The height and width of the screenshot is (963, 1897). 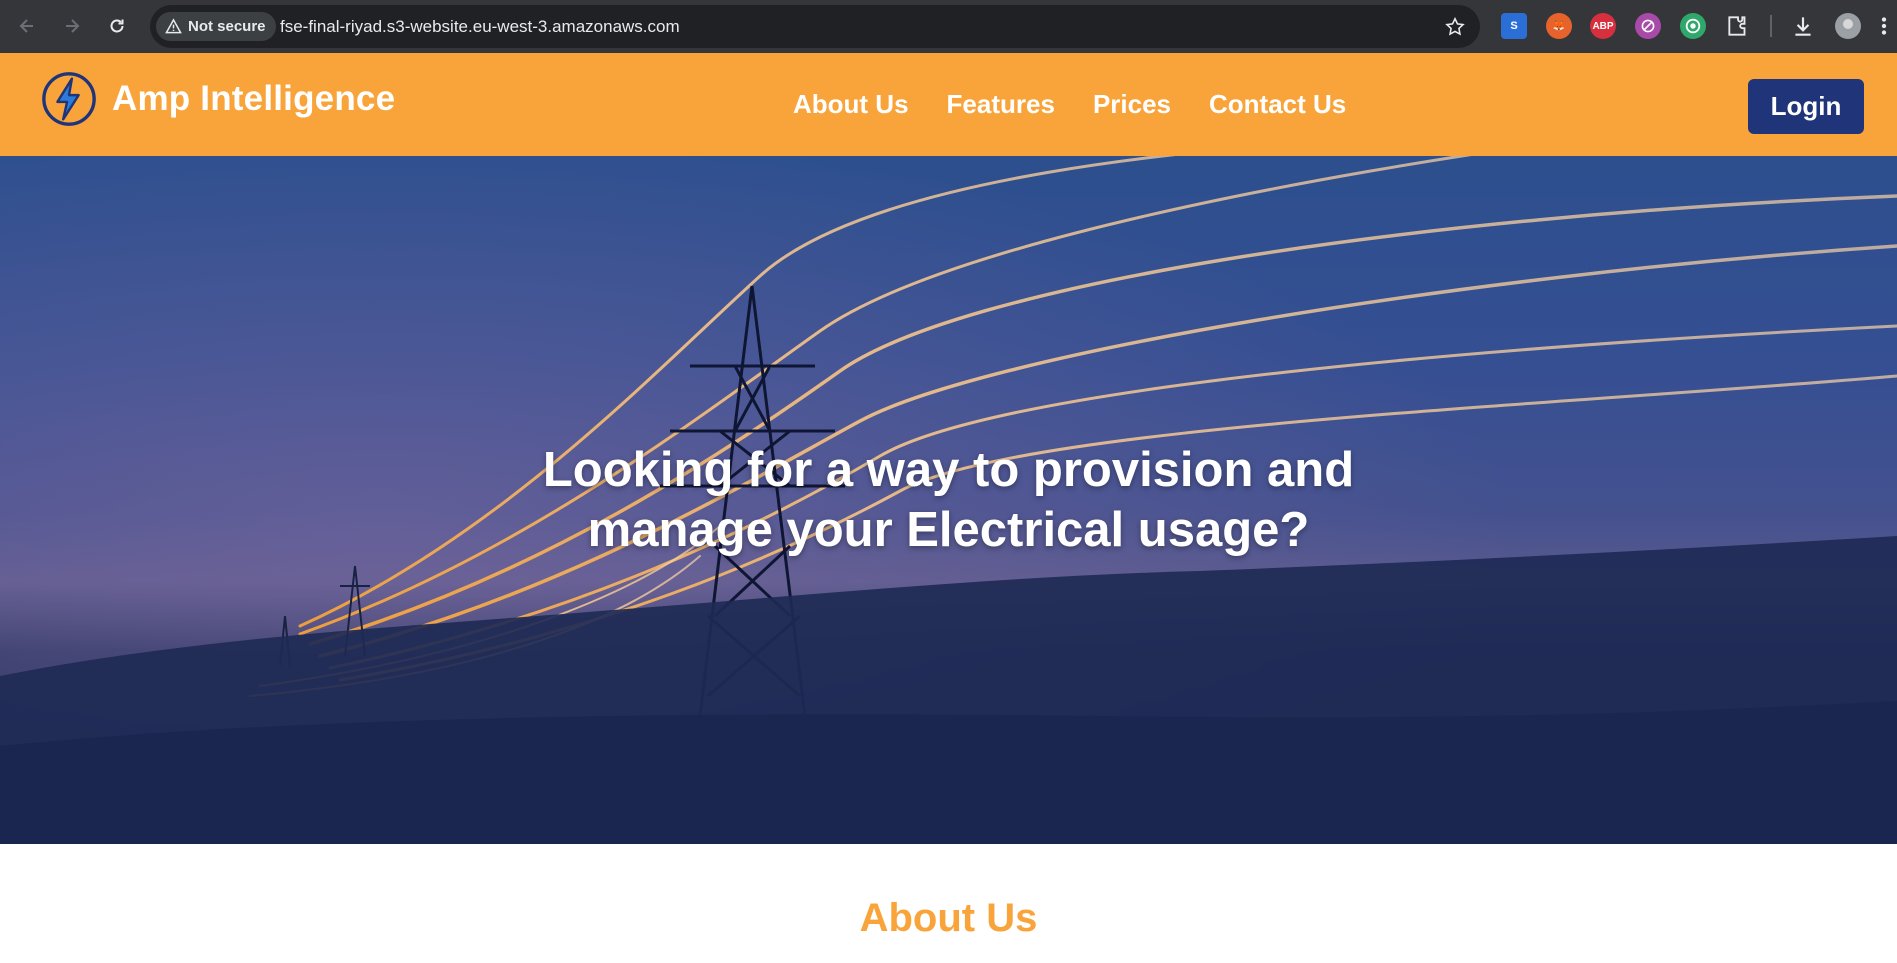 What do you see at coordinates (1455, 27) in the screenshot?
I see `bookmark-star-icon` at bounding box center [1455, 27].